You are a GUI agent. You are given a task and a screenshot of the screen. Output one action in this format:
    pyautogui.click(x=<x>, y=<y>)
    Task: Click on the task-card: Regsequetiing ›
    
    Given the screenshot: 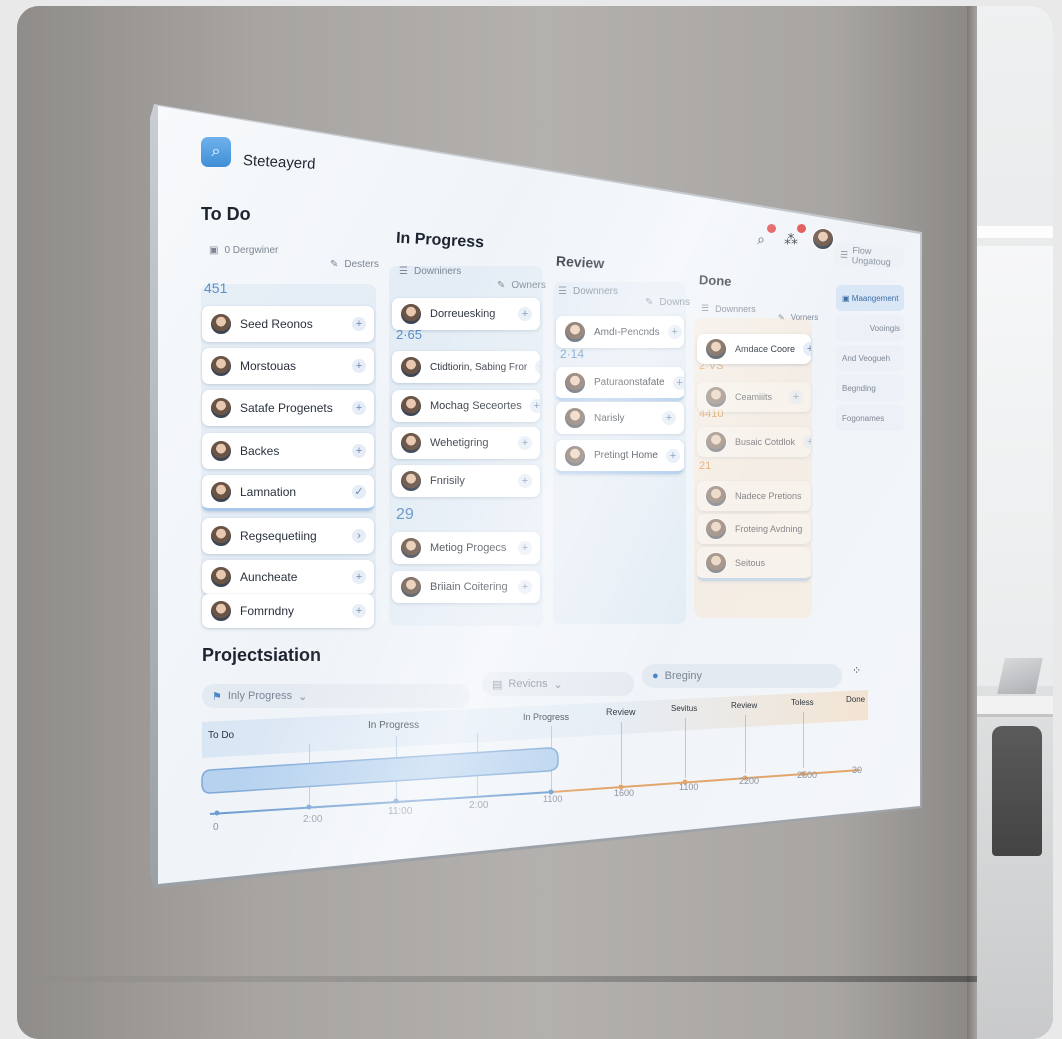 What is the action you would take?
    pyautogui.click(x=288, y=536)
    